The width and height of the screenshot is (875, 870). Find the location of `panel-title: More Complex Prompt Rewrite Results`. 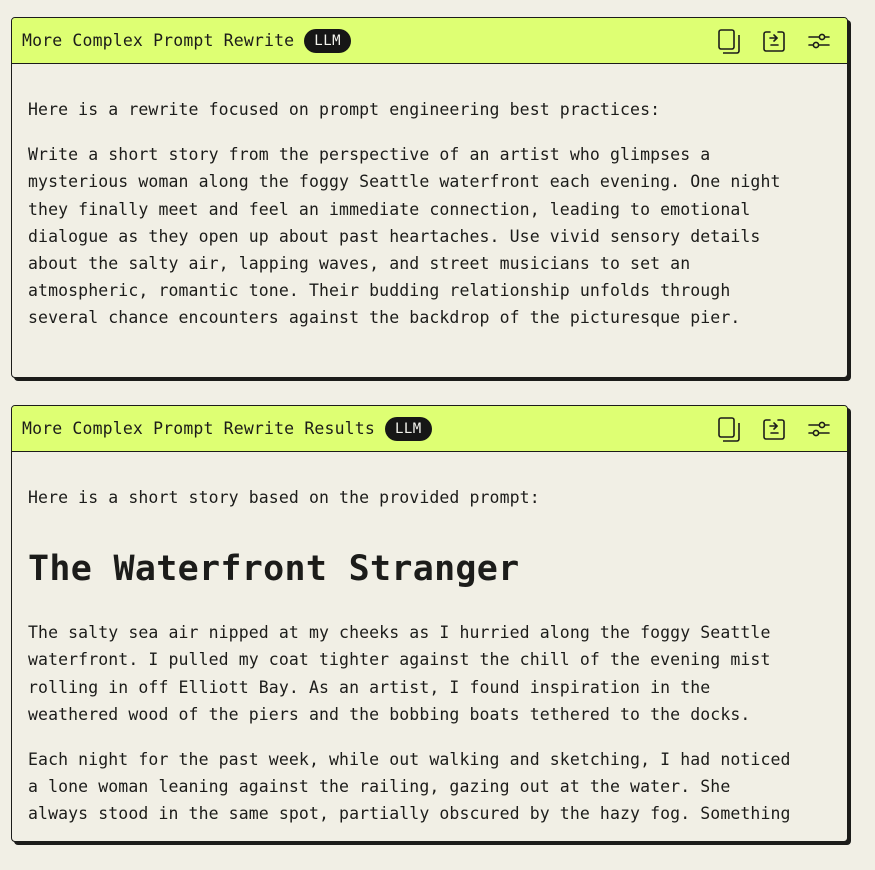

panel-title: More Complex Prompt Rewrite Results is located at coordinates (198, 428).